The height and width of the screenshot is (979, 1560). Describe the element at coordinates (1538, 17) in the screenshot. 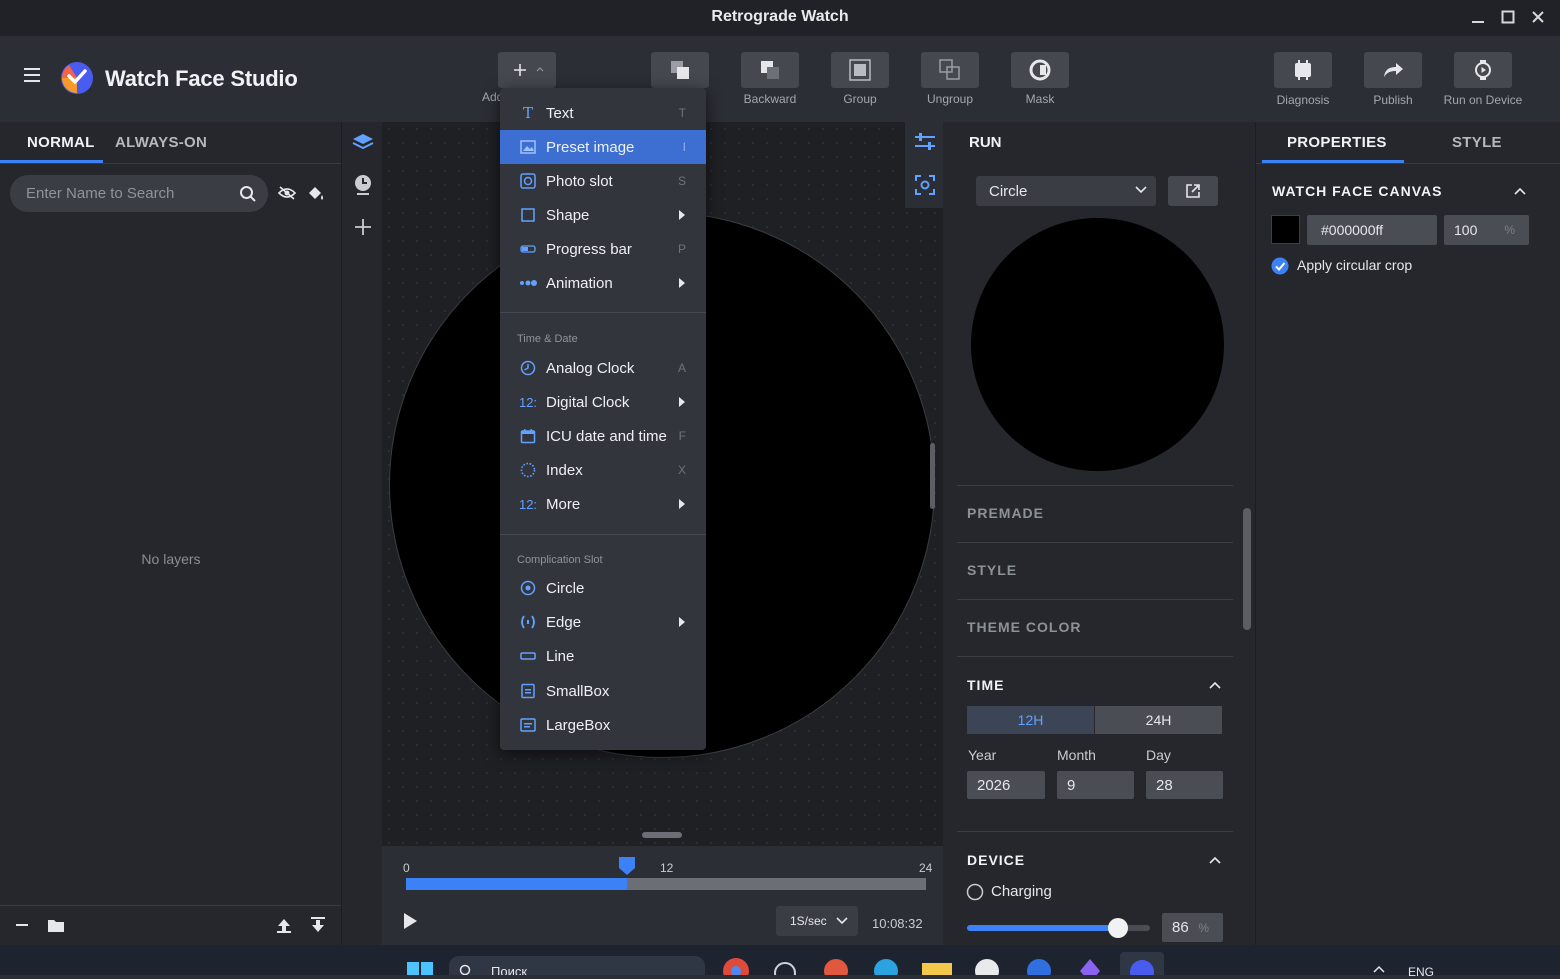

I see `close-icon` at that location.